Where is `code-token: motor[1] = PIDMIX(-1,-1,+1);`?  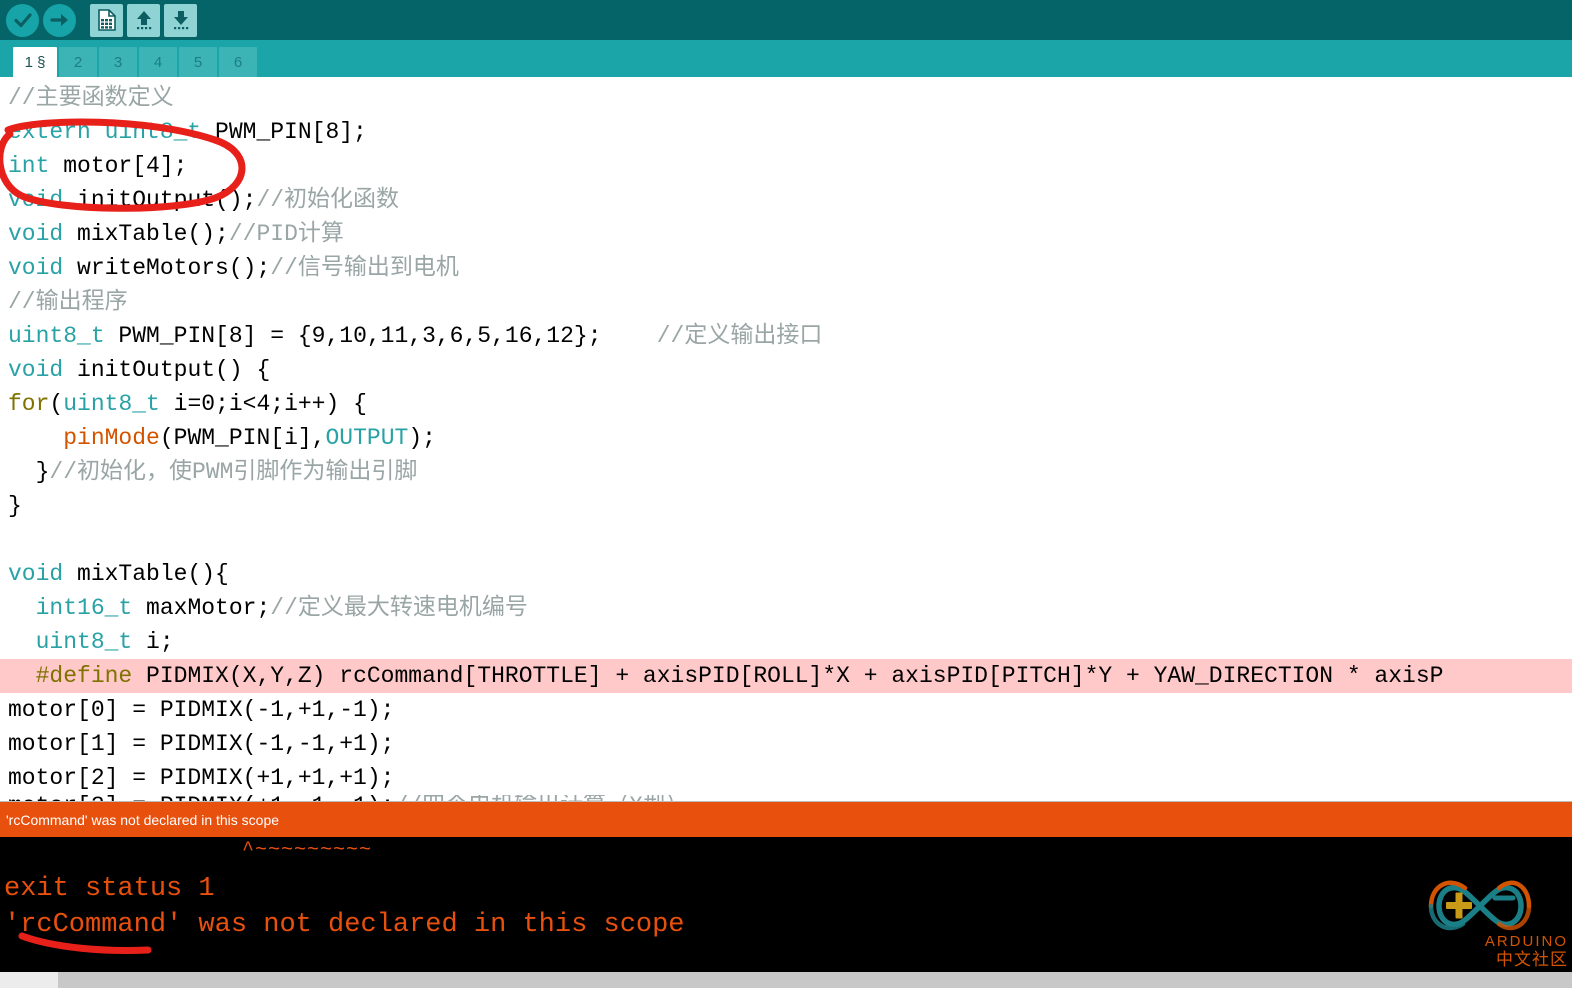
code-token: motor[1] = PIDMIX(-1,-1,+1); is located at coordinates (201, 744).